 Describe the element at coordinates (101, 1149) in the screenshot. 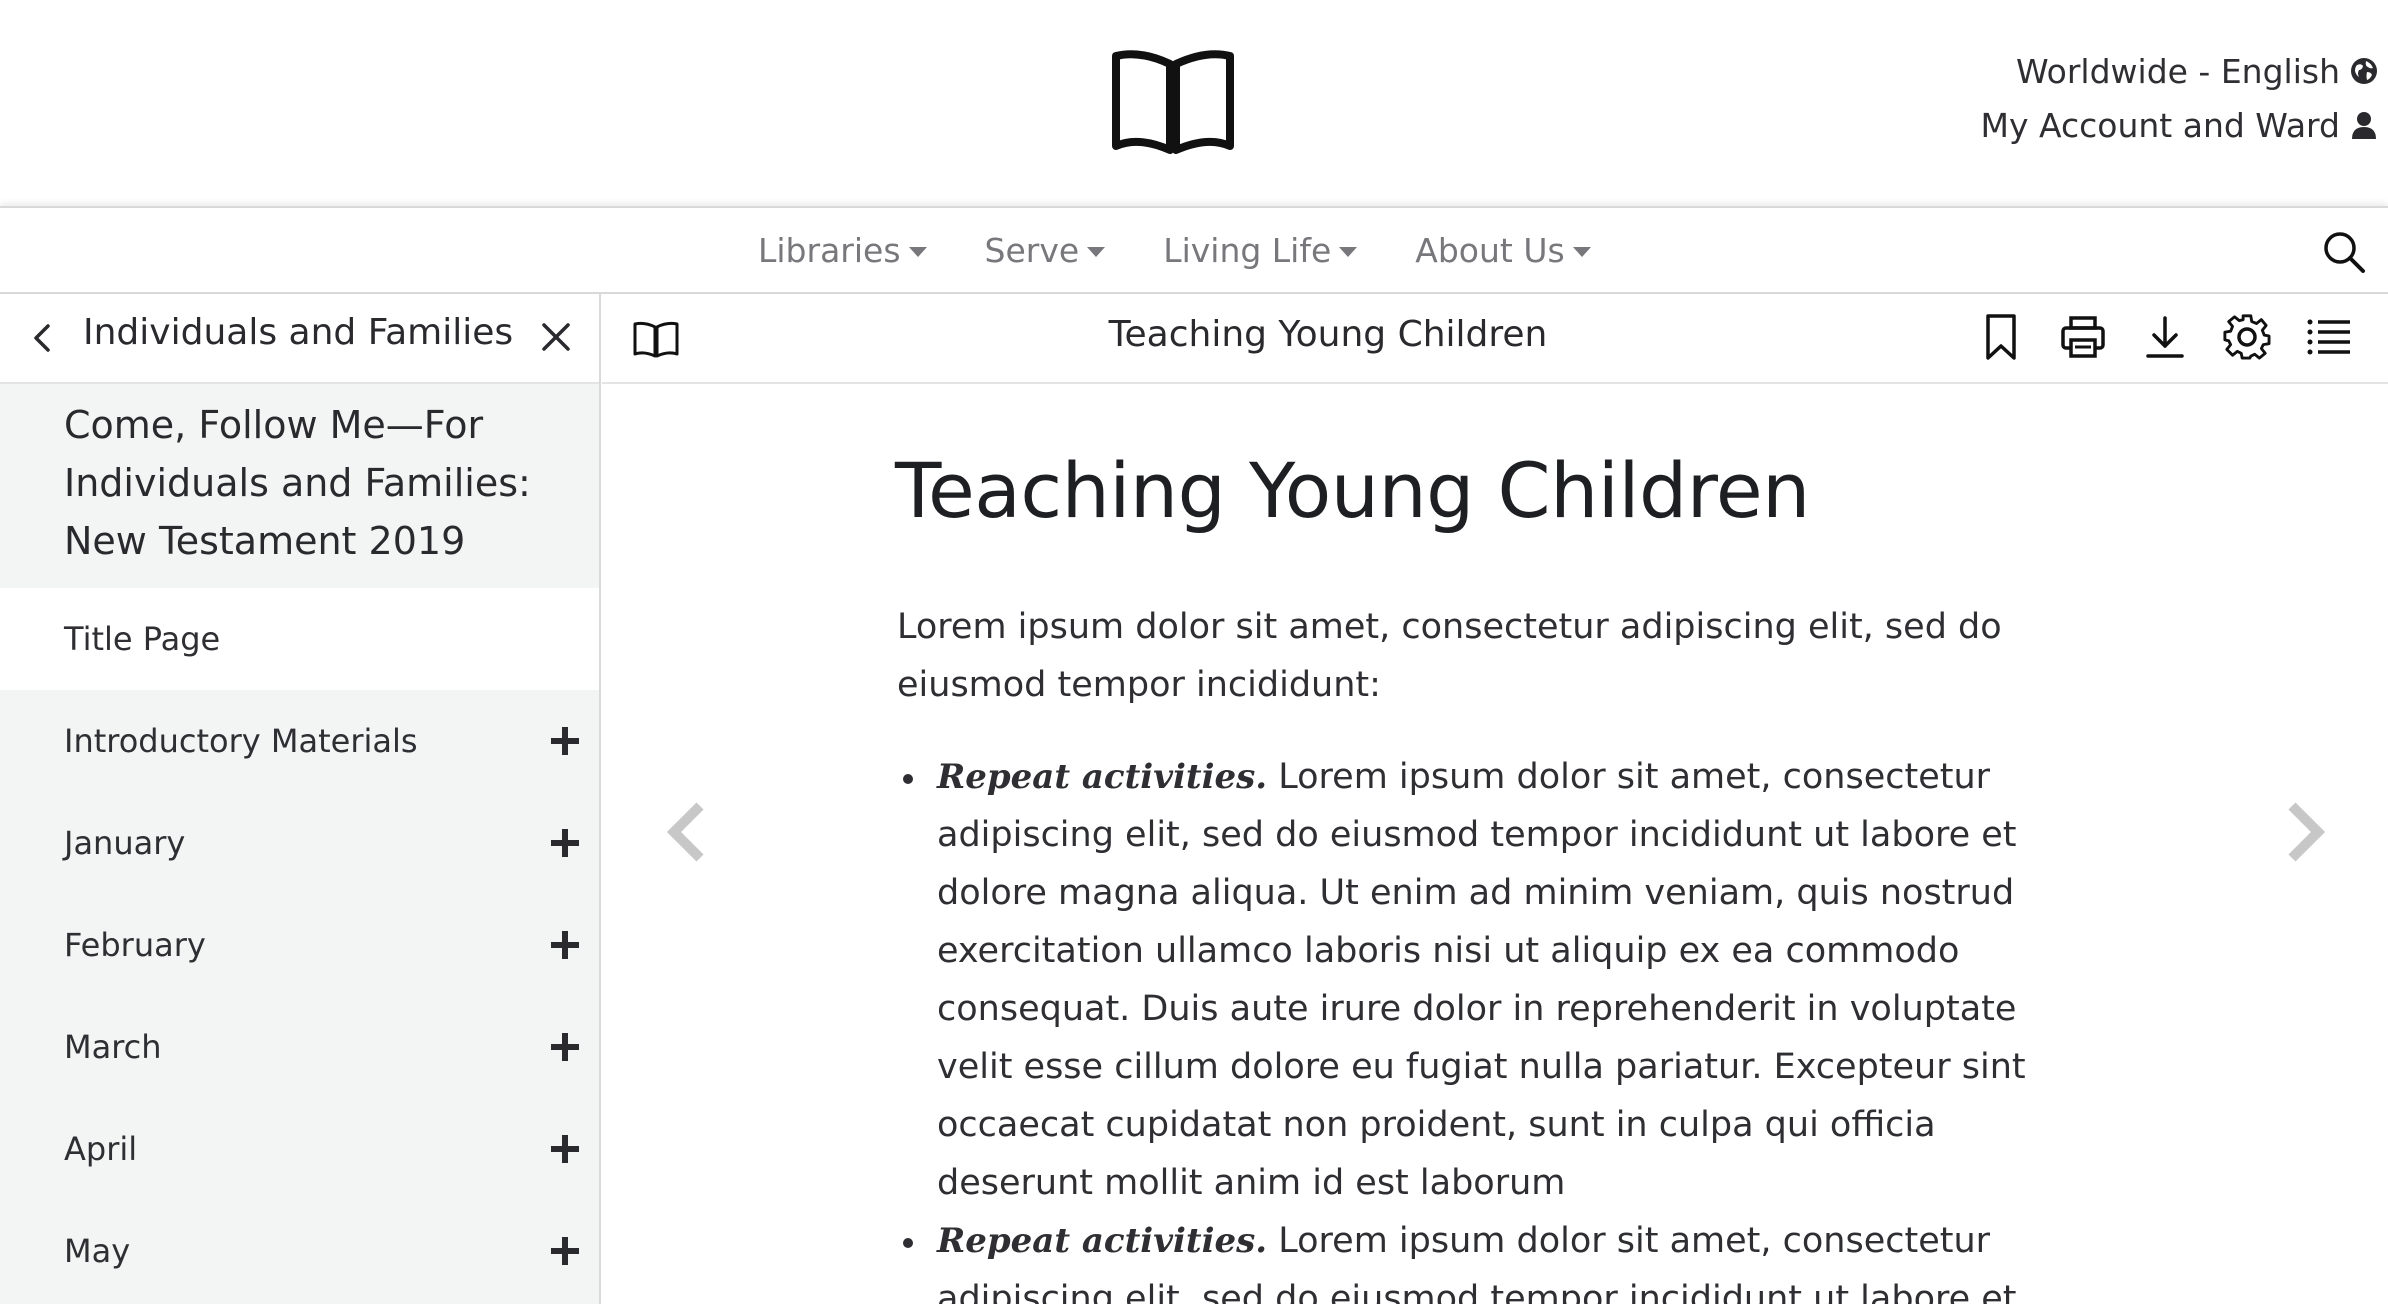

I see `sidebar-item-label: April` at that location.